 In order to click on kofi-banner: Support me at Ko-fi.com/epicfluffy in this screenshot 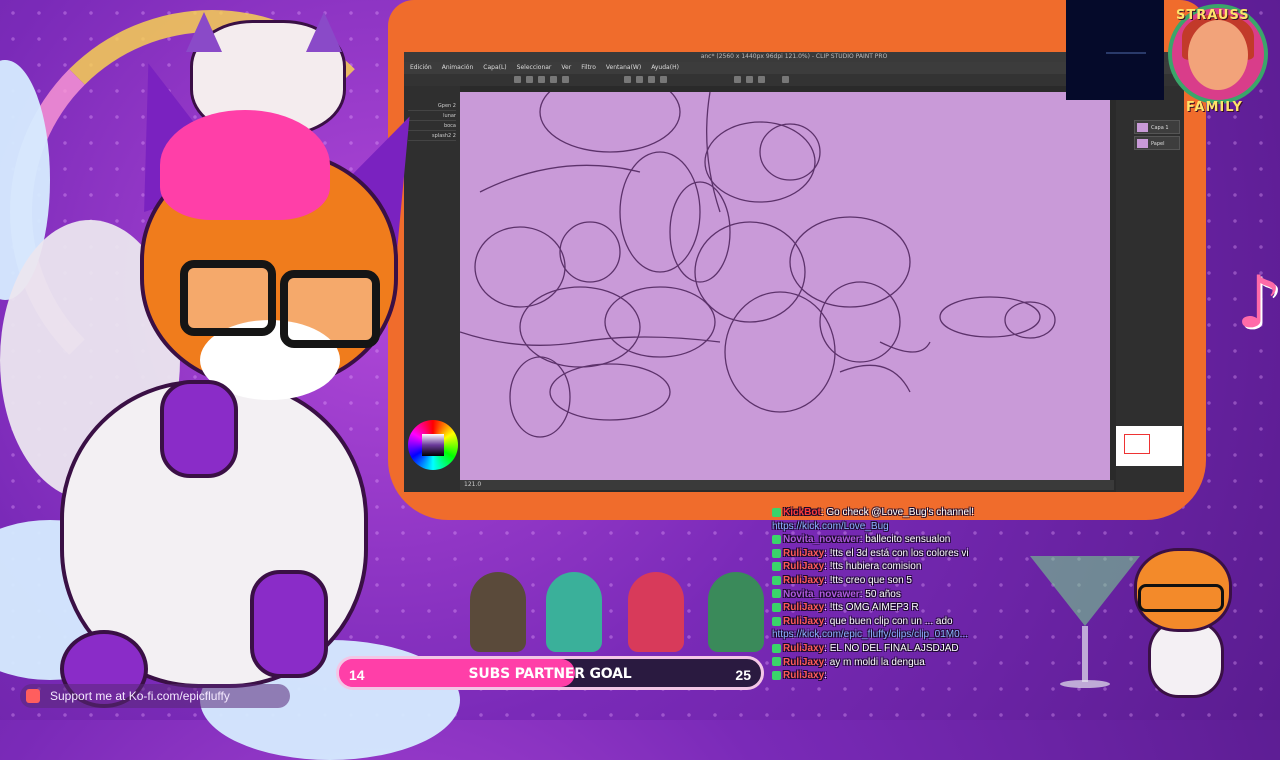, I will do `click(155, 696)`.